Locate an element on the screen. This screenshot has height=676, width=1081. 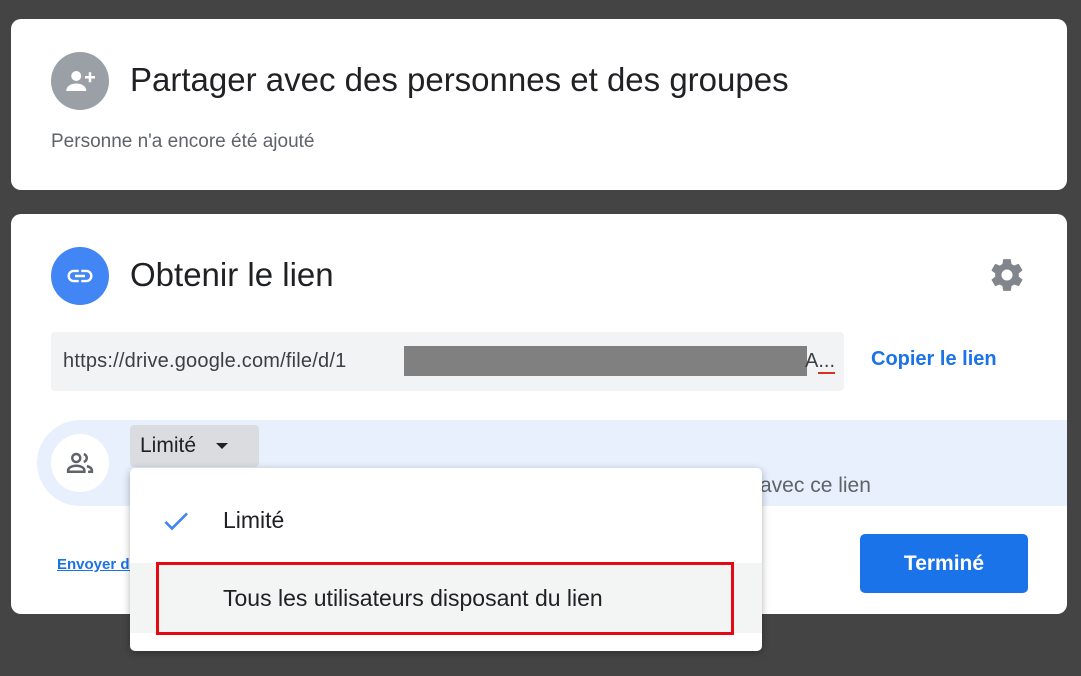
caret-down-icon is located at coordinates (222, 446).